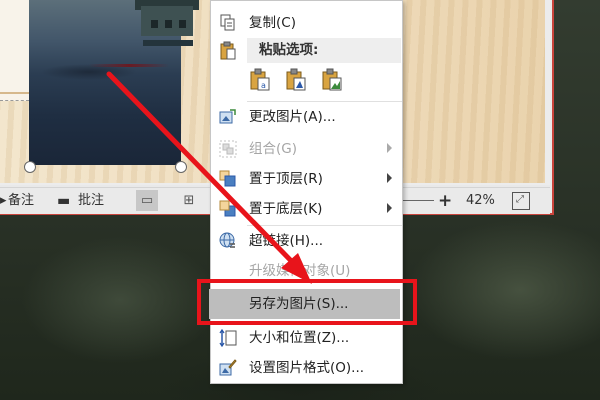  Describe the element at coordinates (228, 149) in the screenshot. I see `group-icon` at that location.